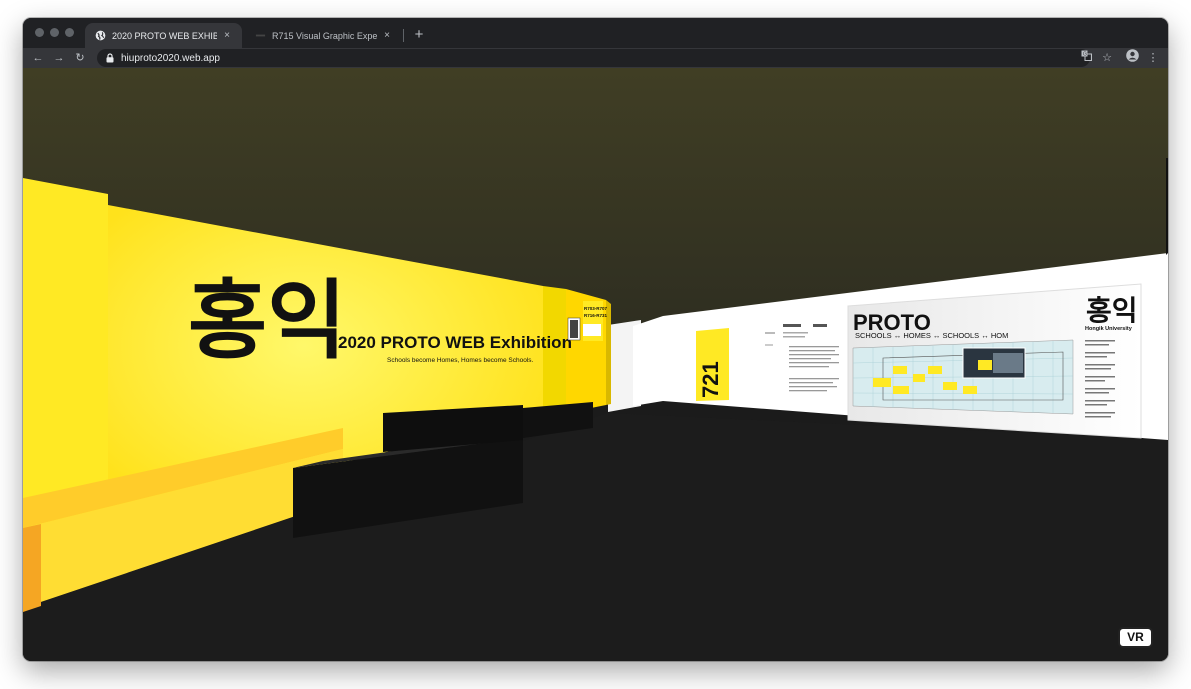  Describe the element at coordinates (596, 308) in the screenshot. I see `side-panel-room-list: R703-R707` at that location.